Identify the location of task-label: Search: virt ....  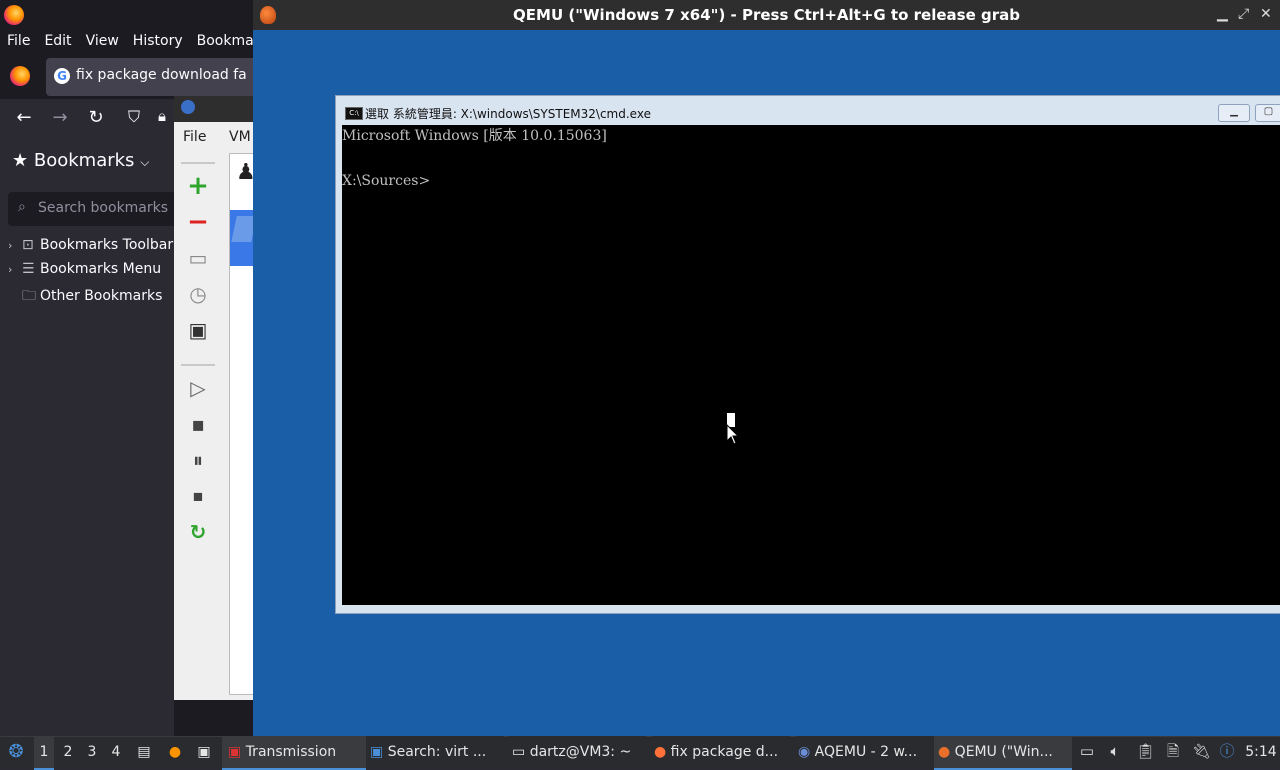
(437, 752).